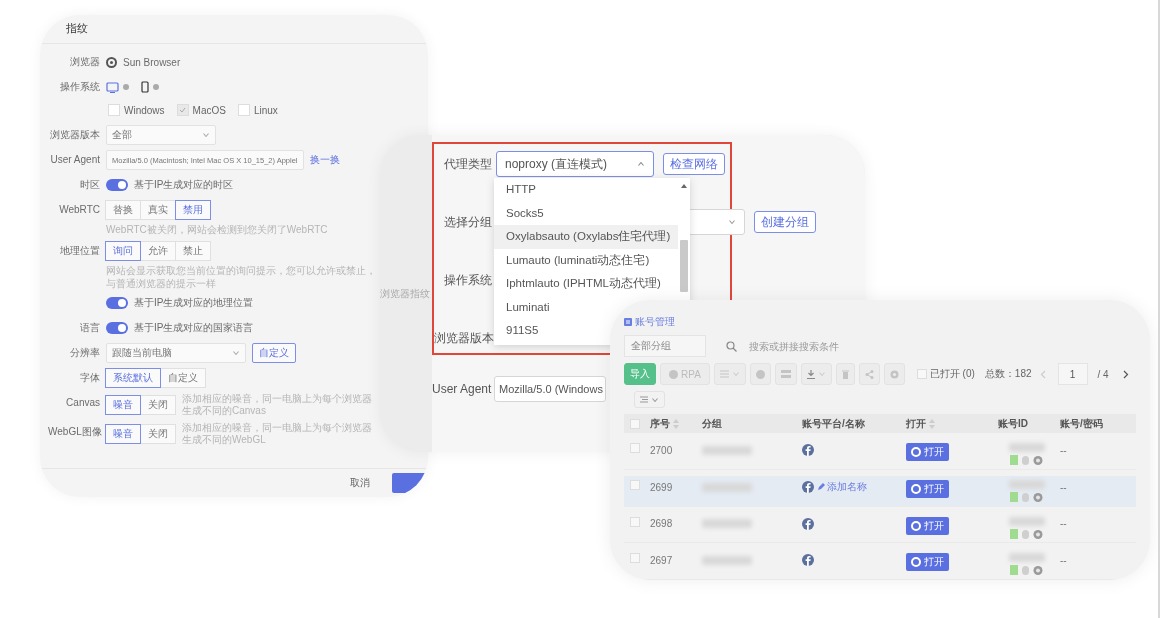  I want to click on segment-button: 禁用, so click(193, 210).